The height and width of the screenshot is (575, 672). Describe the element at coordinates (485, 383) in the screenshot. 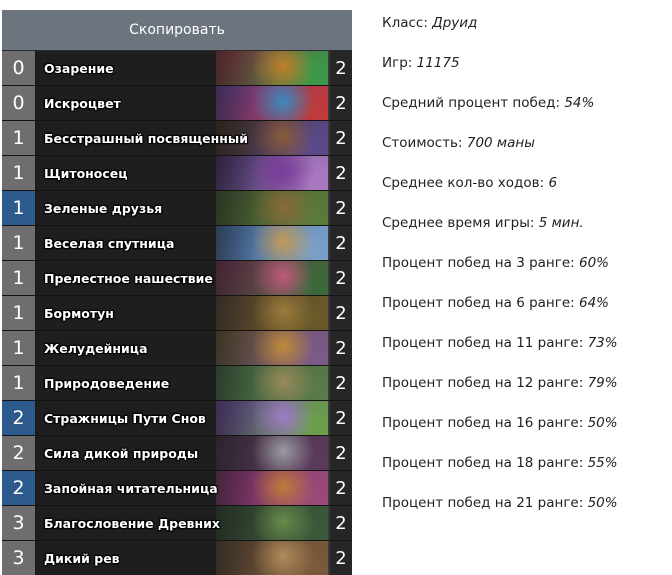

I see `stat-label: Процент побед на 12 ранге:` at that location.